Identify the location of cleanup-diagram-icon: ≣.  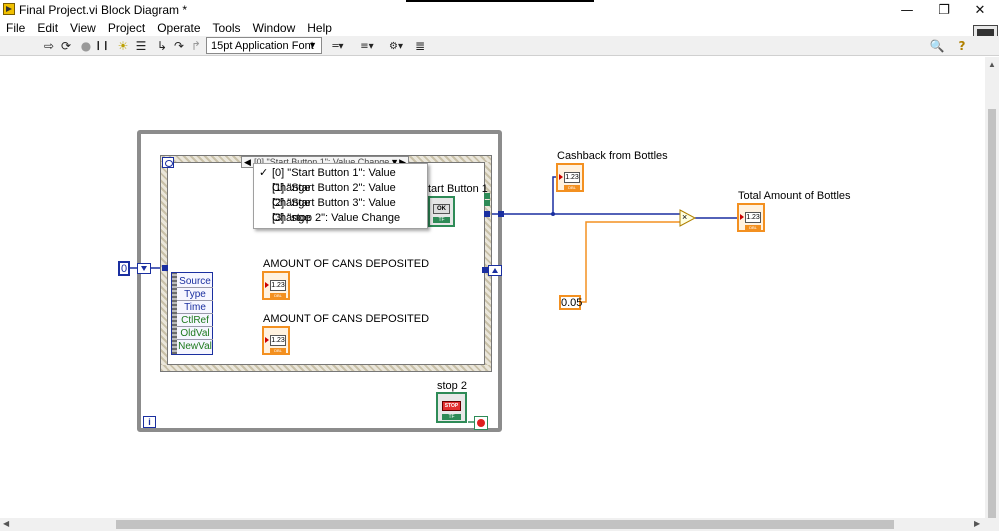
(420, 46).